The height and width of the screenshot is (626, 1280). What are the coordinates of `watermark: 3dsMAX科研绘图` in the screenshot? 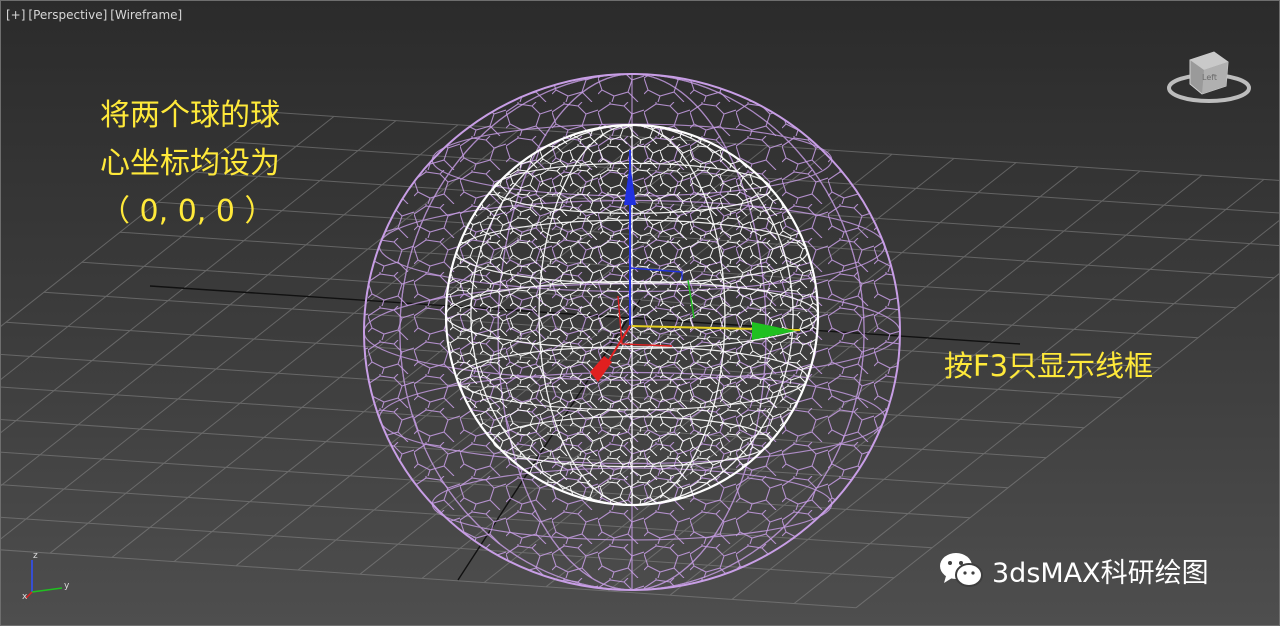 It's located at (1073, 570).